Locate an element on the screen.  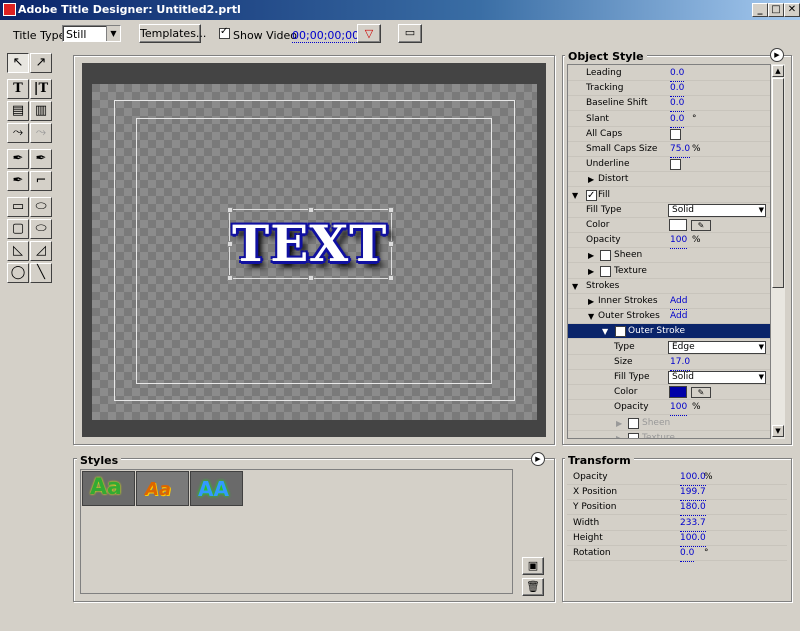
scroll-down-icon: ▼ is located at coordinates (778, 431).